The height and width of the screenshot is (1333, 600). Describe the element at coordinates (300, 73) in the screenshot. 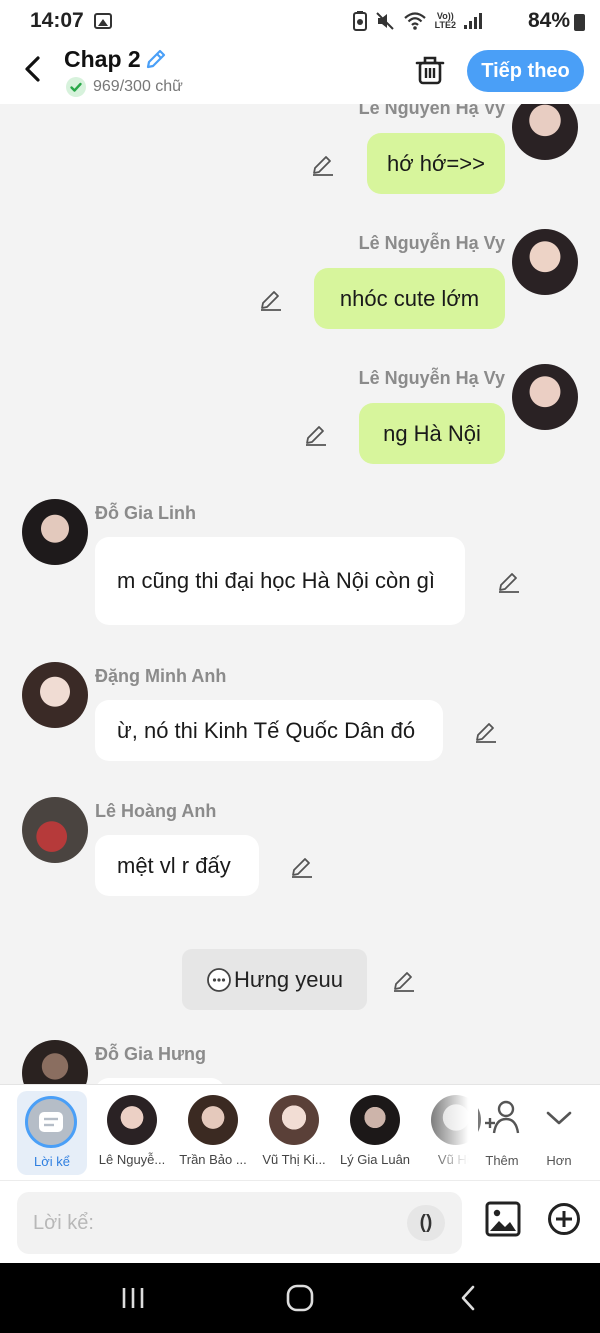

I see `header: Chap 2 969/300 chữ Tiếp theo` at that location.